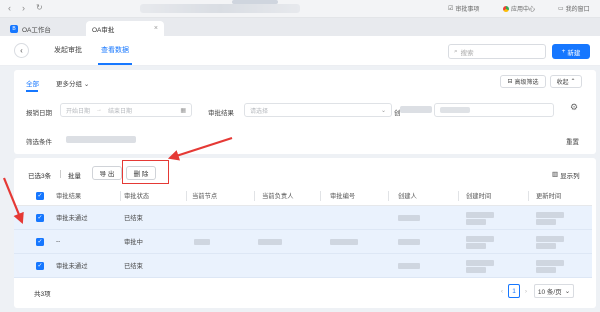 This screenshot has height=312, width=600. What do you see at coordinates (497, 51) in the screenshot?
I see `search-input: ⌕ 搜索` at bounding box center [497, 51].